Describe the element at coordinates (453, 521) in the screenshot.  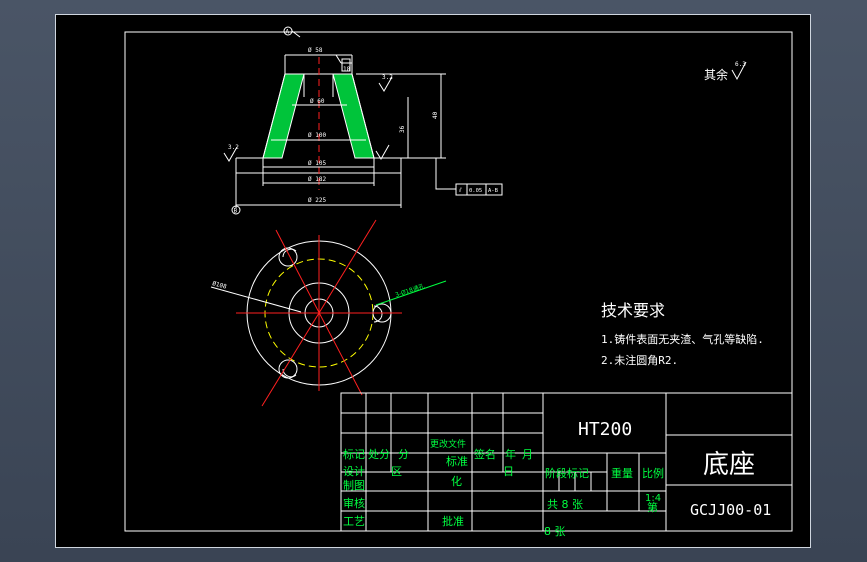
I see `tb-approve: 批准` at that location.